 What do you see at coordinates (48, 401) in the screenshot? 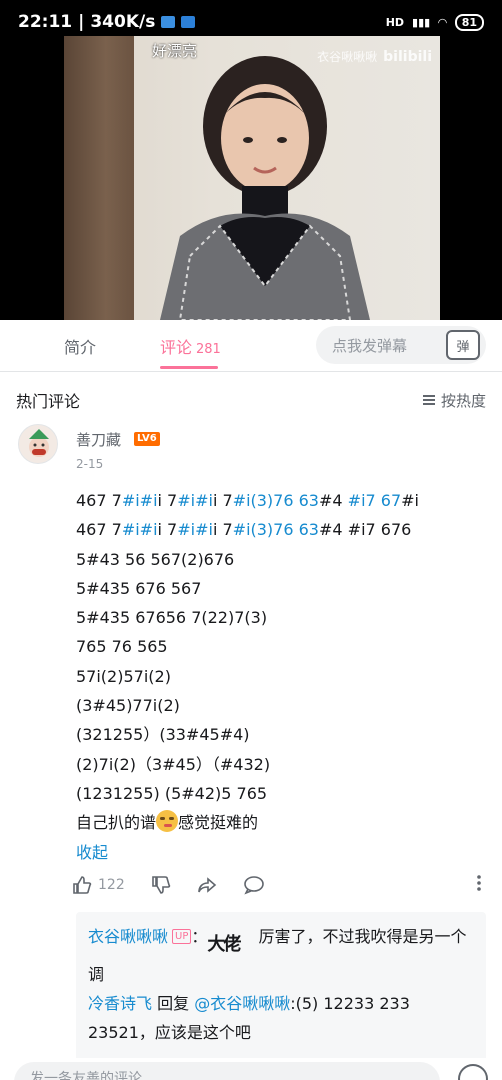
I see `hot-comments-title: 热门评论` at bounding box center [48, 401].